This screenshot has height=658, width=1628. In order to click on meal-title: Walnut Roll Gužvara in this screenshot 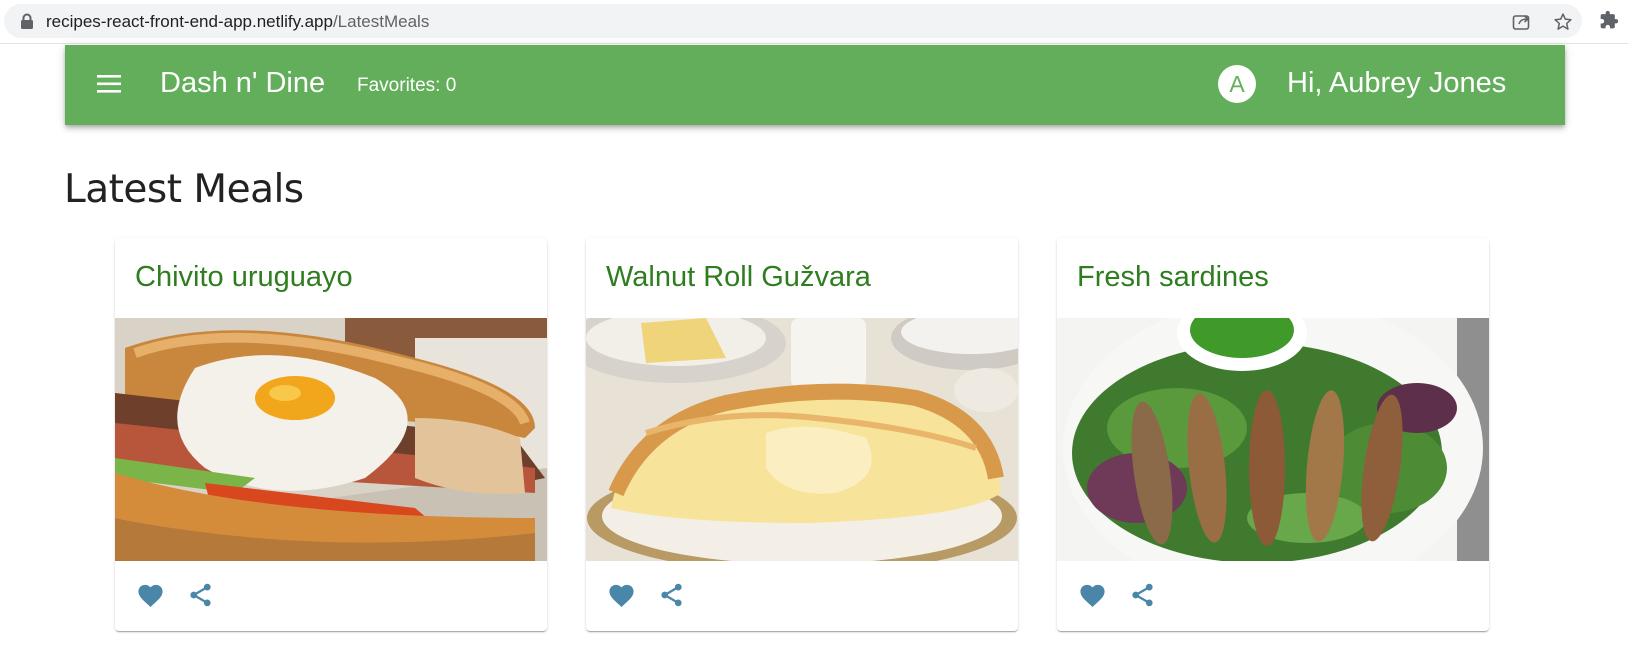, I will do `click(738, 277)`.